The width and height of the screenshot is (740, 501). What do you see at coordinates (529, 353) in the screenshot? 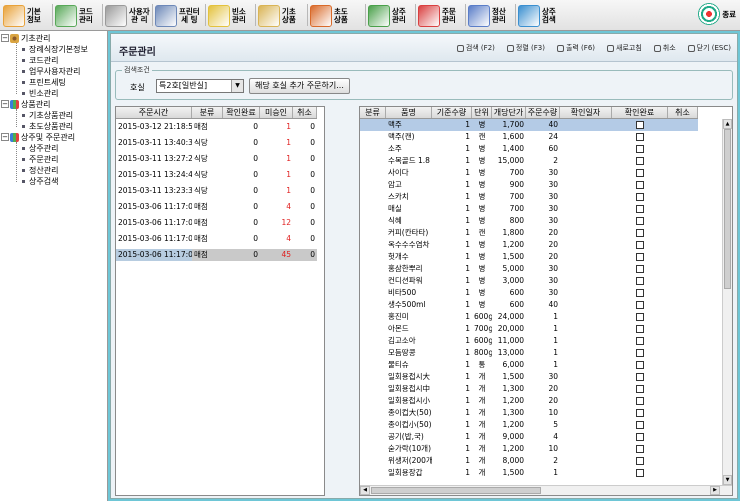
I see `order-item-row: 모듬땅콩 1 800g 13,000 1` at bounding box center [529, 353].